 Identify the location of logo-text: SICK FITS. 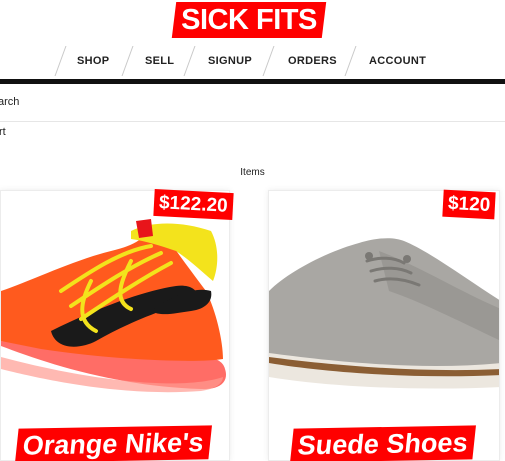
(249, 20).